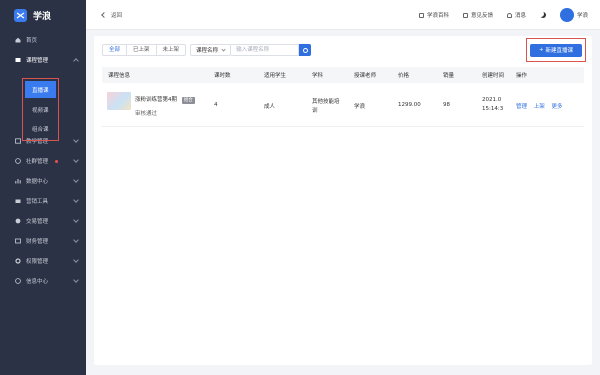 This screenshot has height=375, width=600. What do you see at coordinates (520, 16) in the screenshot?
I see `messages-label: 消息` at bounding box center [520, 16].